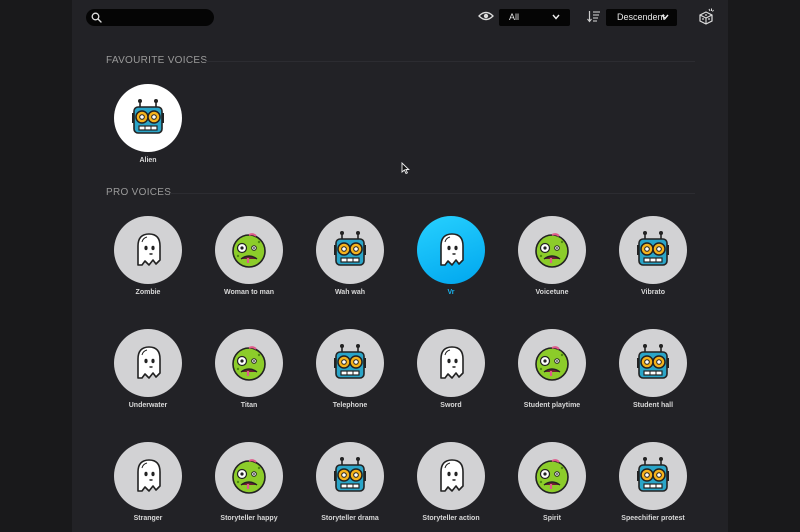 The image size is (800, 532). Describe the element at coordinates (350, 292) in the screenshot. I see `voice-name: Wah wah` at that location.